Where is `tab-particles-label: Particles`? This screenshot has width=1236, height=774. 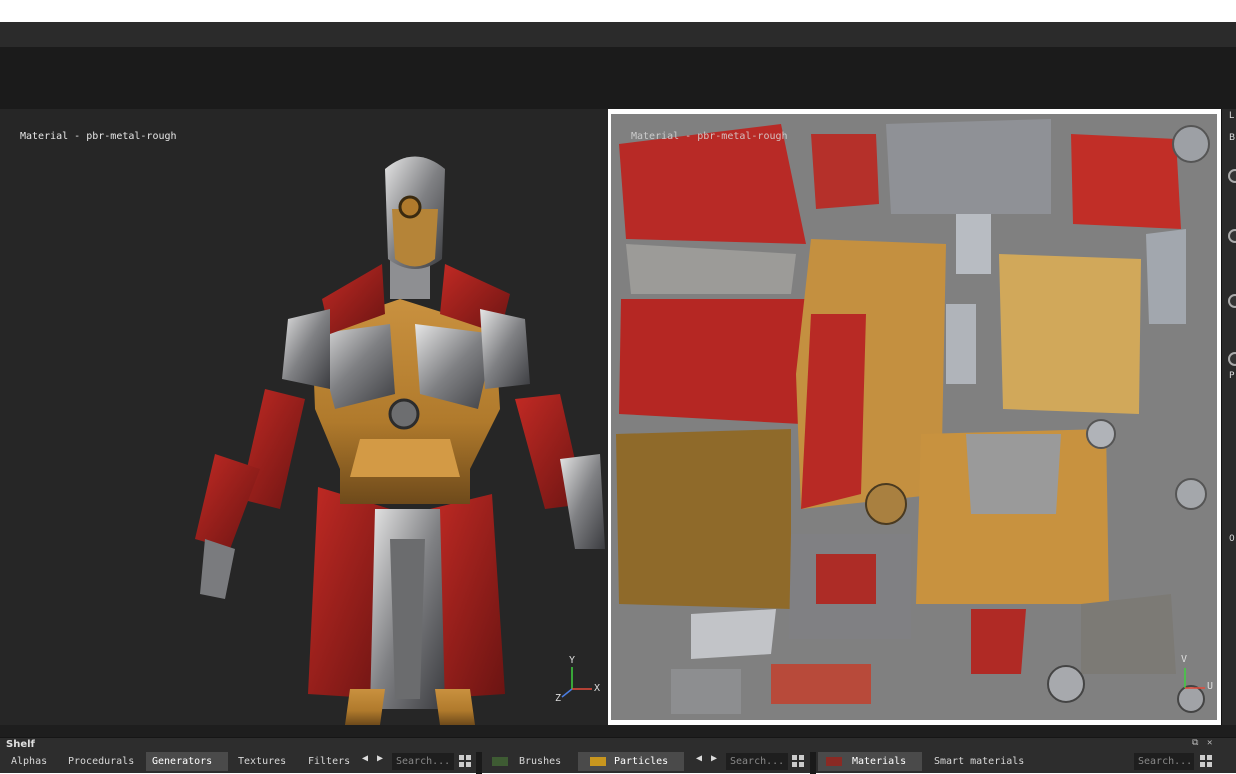 tab-particles-label: Particles is located at coordinates (641, 761).